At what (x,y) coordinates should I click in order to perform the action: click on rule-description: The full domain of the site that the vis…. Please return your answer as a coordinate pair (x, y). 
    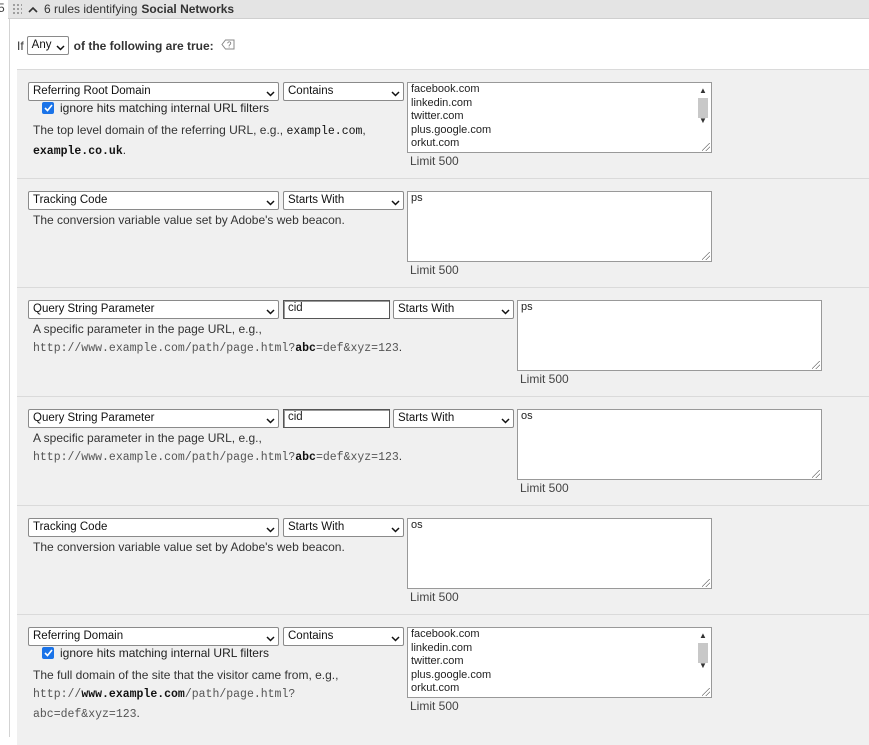
    Looking at the image, I should click on (210, 695).